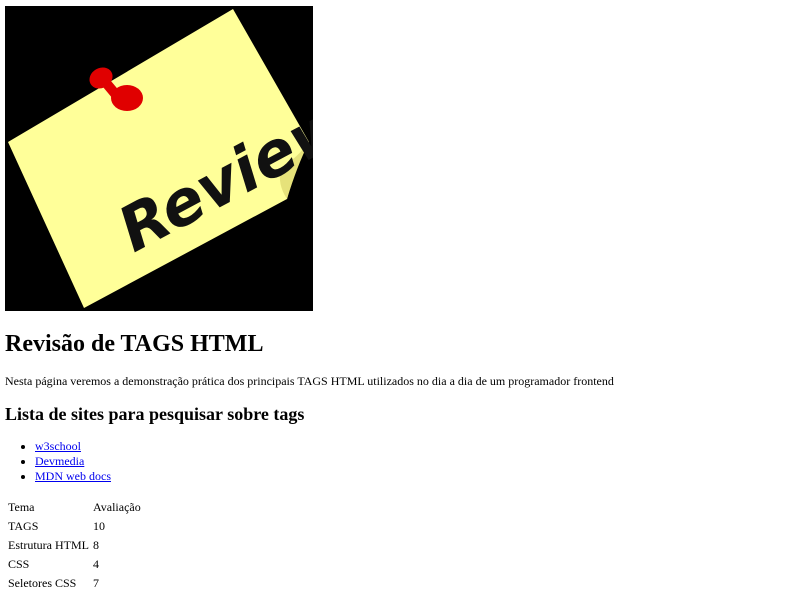  Describe the element at coordinates (155, 414) in the screenshot. I see `links-heading: Lista de sites para pesquisar sobre tags` at that location.